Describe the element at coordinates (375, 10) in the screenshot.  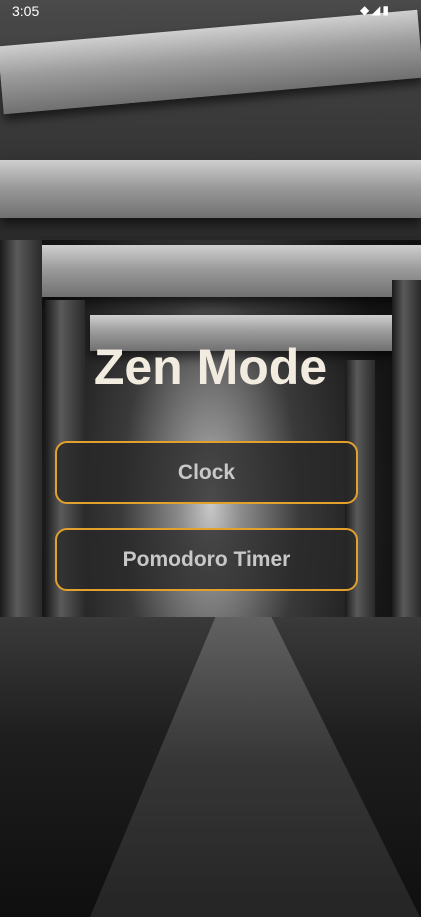
I see `status-icons: ◆◢▮` at that location.